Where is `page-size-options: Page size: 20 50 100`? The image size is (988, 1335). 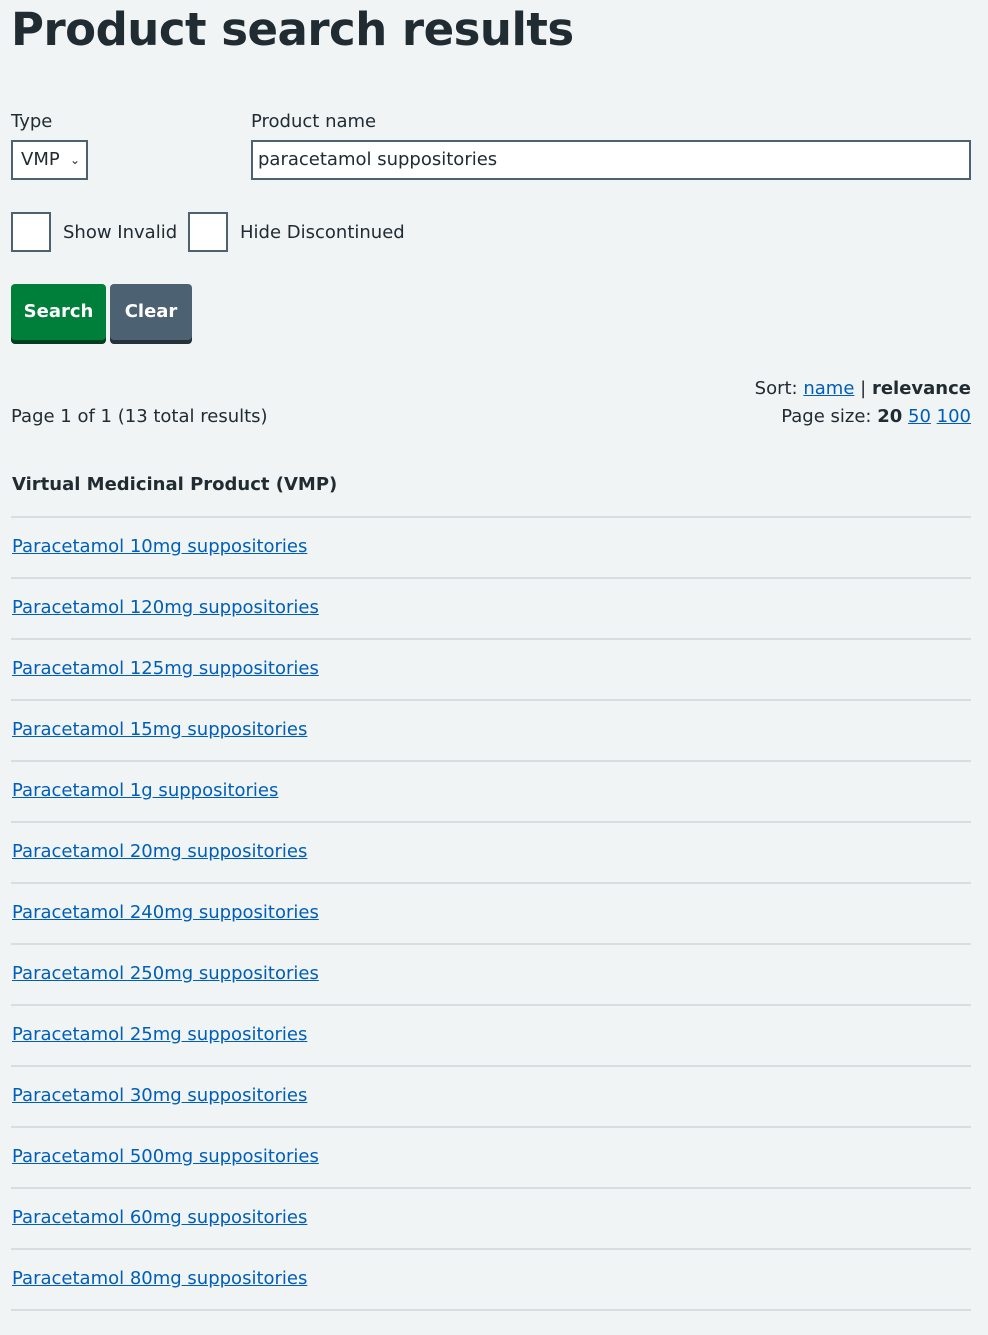
page-size-options: Page size: 20 50 100 is located at coordinates (876, 417).